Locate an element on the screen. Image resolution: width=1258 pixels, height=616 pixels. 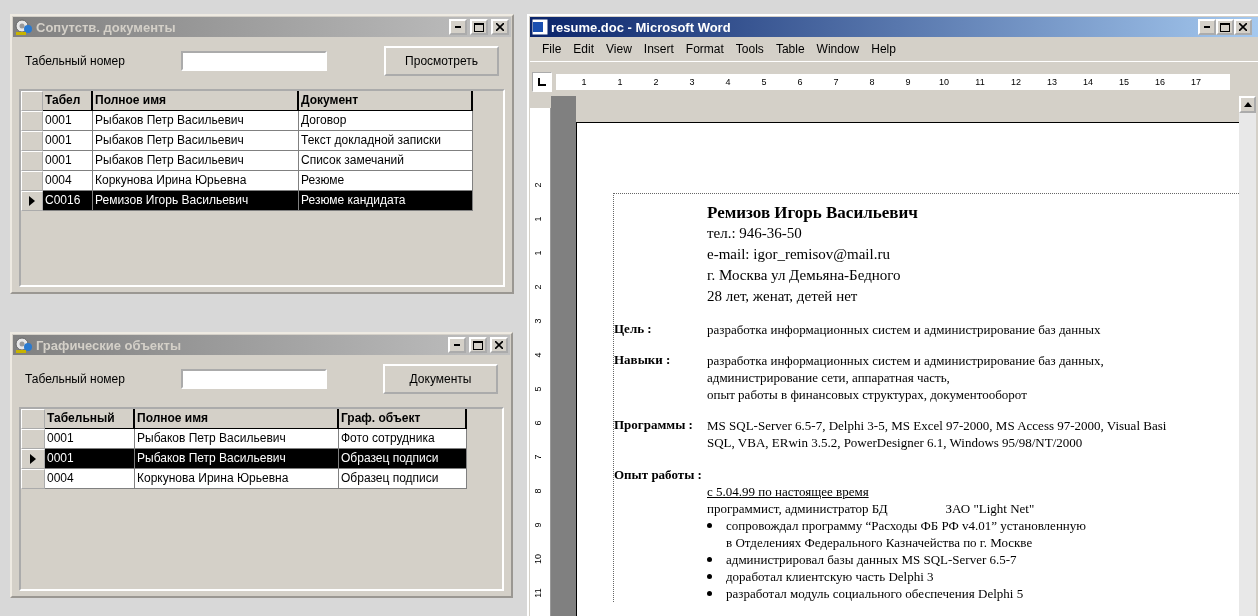
gear-globe-icon is located at coordinates (24, 345).